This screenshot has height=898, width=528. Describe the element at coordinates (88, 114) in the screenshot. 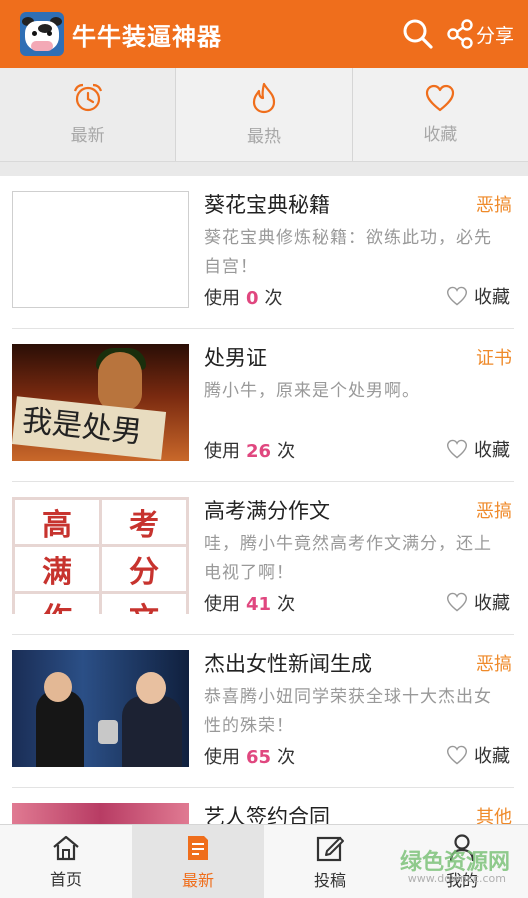

I see `tab-latest: 最新` at that location.